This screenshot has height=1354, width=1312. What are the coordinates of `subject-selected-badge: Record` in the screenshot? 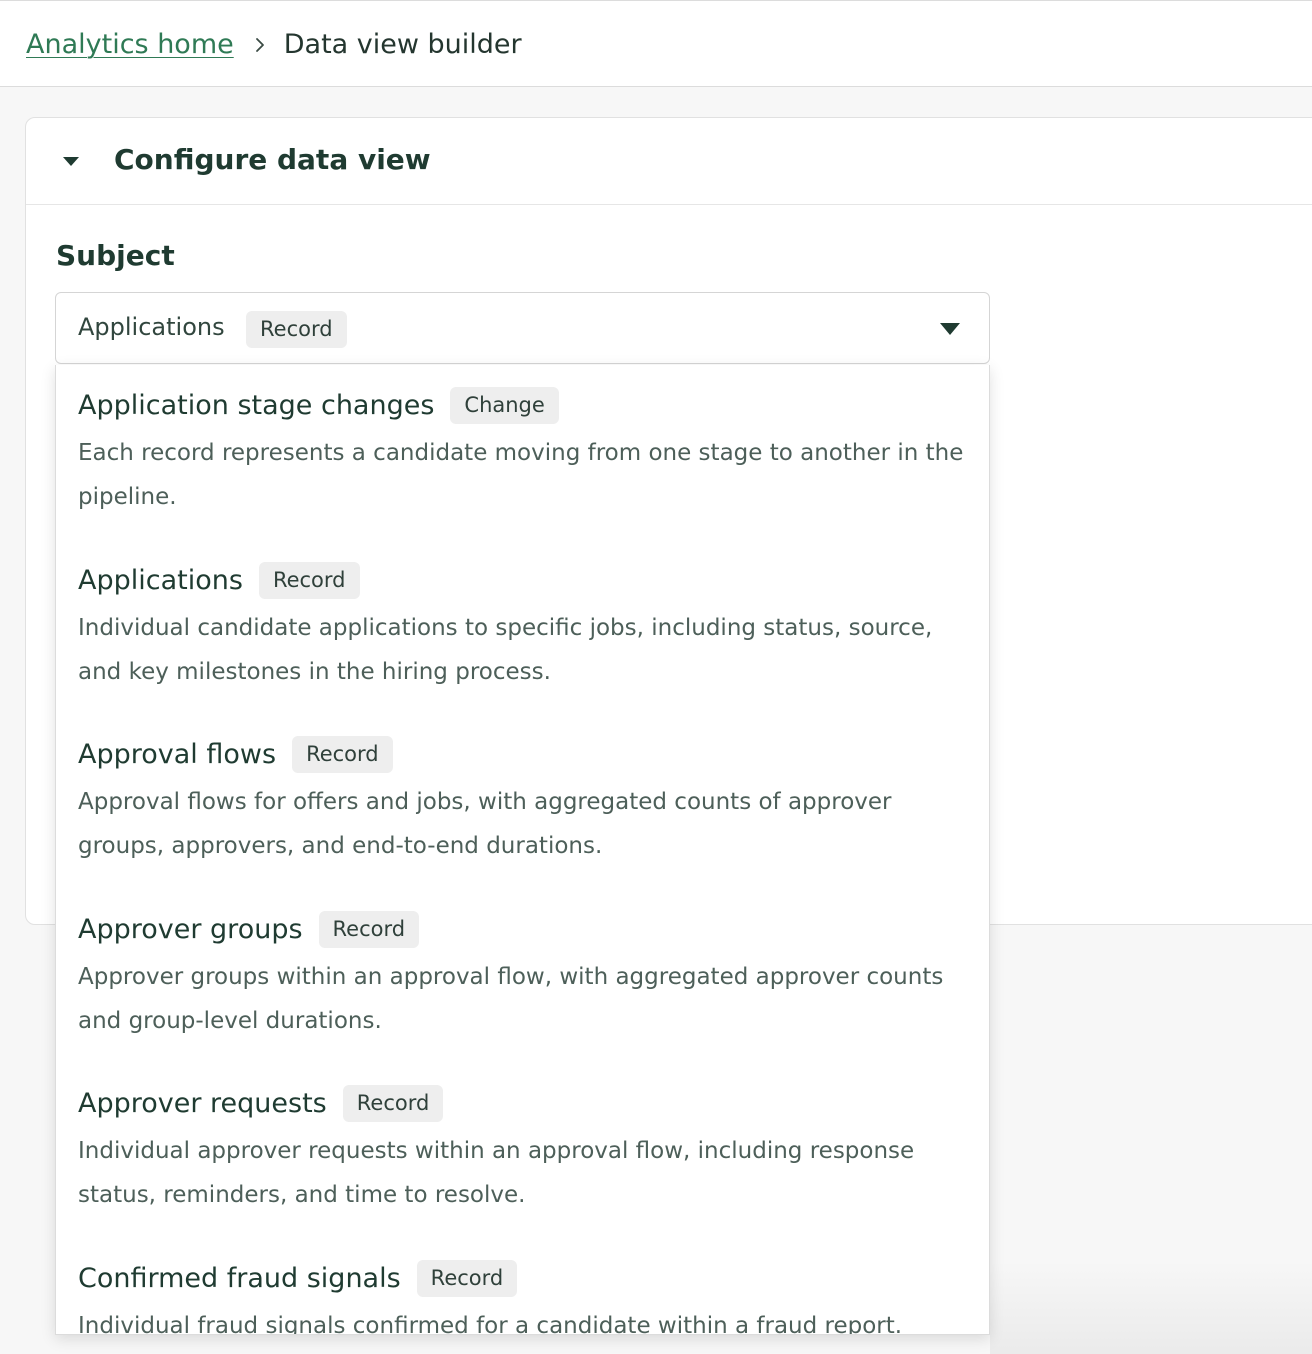 It's located at (296, 329).